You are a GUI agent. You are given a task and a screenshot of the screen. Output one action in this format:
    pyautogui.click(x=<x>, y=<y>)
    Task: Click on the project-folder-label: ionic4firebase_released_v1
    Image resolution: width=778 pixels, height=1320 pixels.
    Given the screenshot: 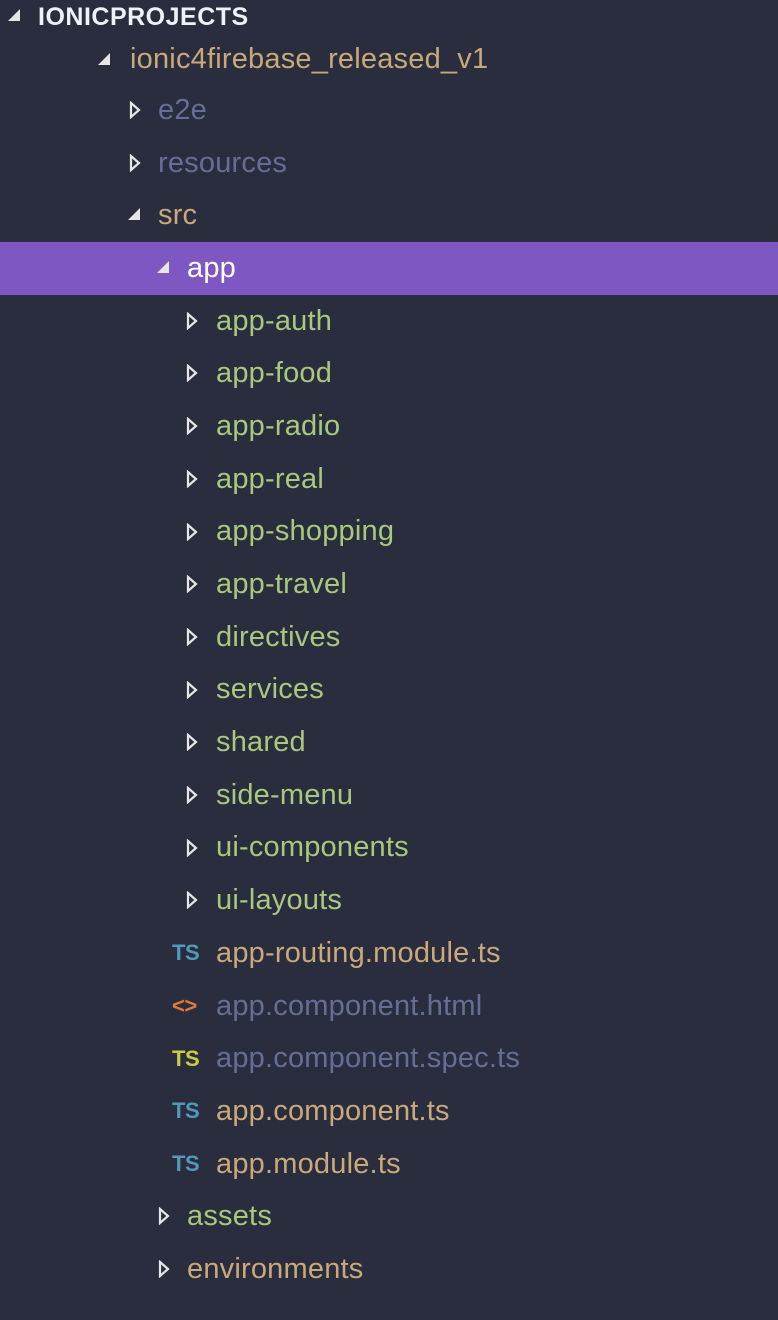 What is the action you would take?
    pyautogui.click(x=309, y=58)
    